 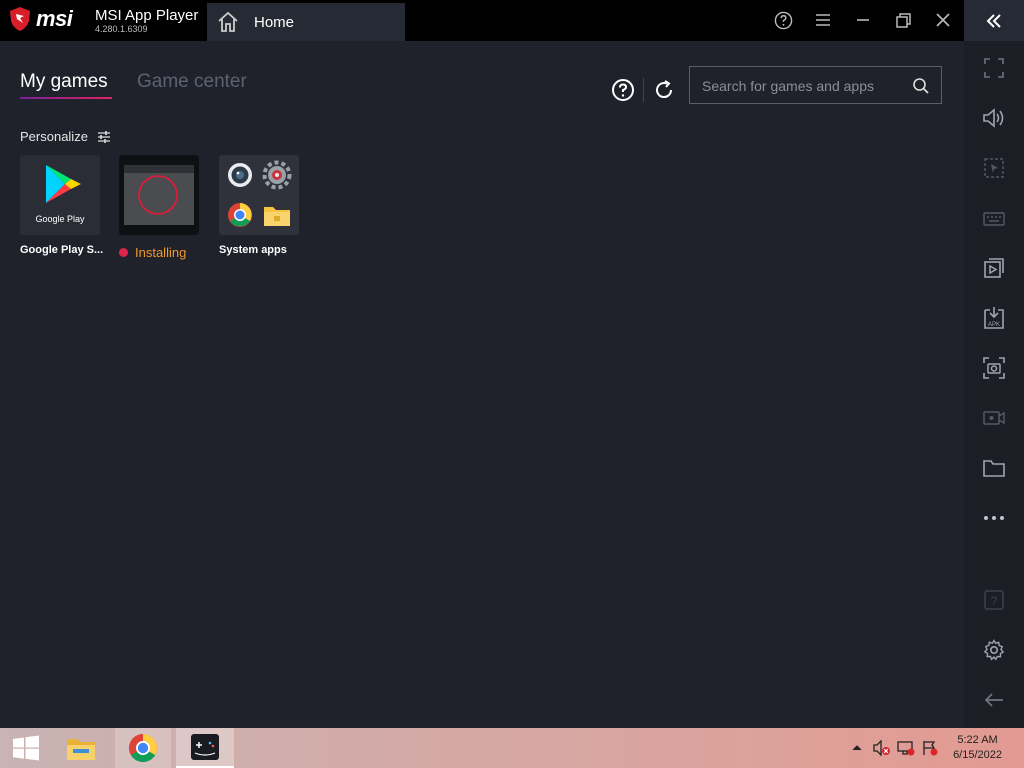 I want to click on home-icon, so click(x=228, y=21).